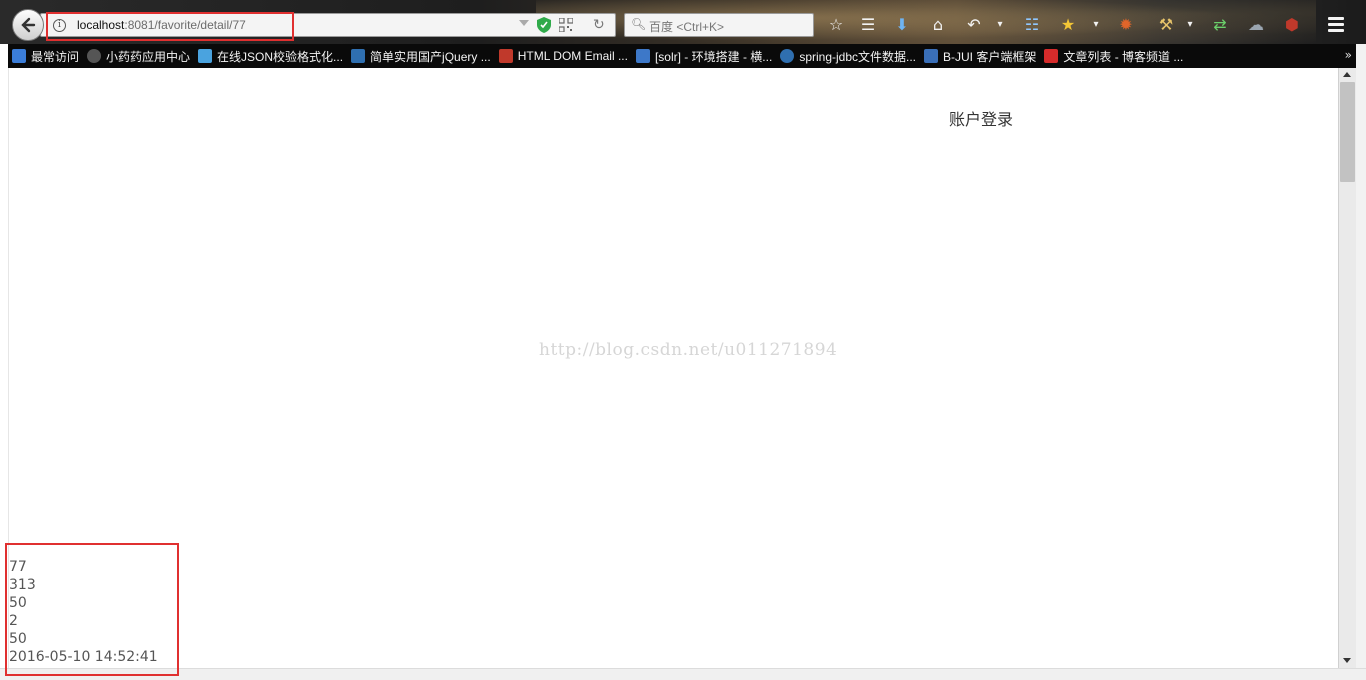 This screenshot has height=680, width=1366. Describe the element at coordinates (1096, 24) in the screenshot. I see `favorites-dropdown-icon: ▾` at that location.